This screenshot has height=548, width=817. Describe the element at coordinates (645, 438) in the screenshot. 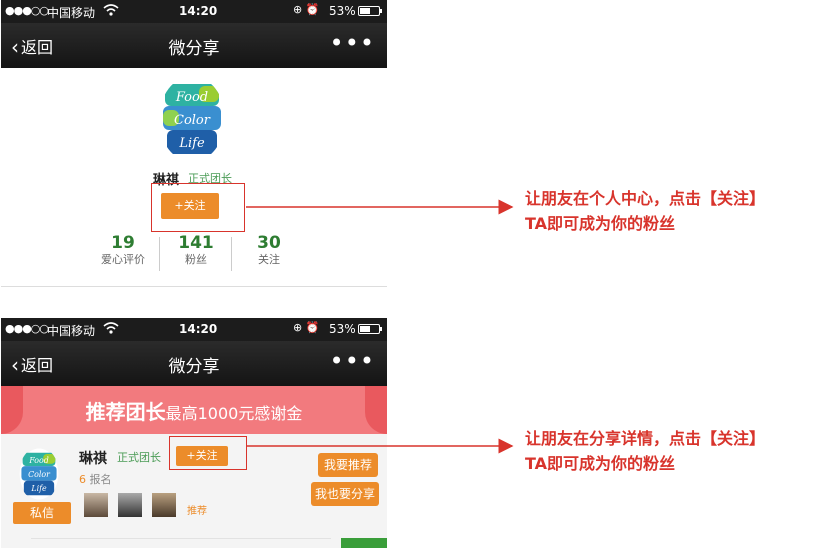

I see `note-line: 让朋友在分享详情，点击【关注】` at that location.